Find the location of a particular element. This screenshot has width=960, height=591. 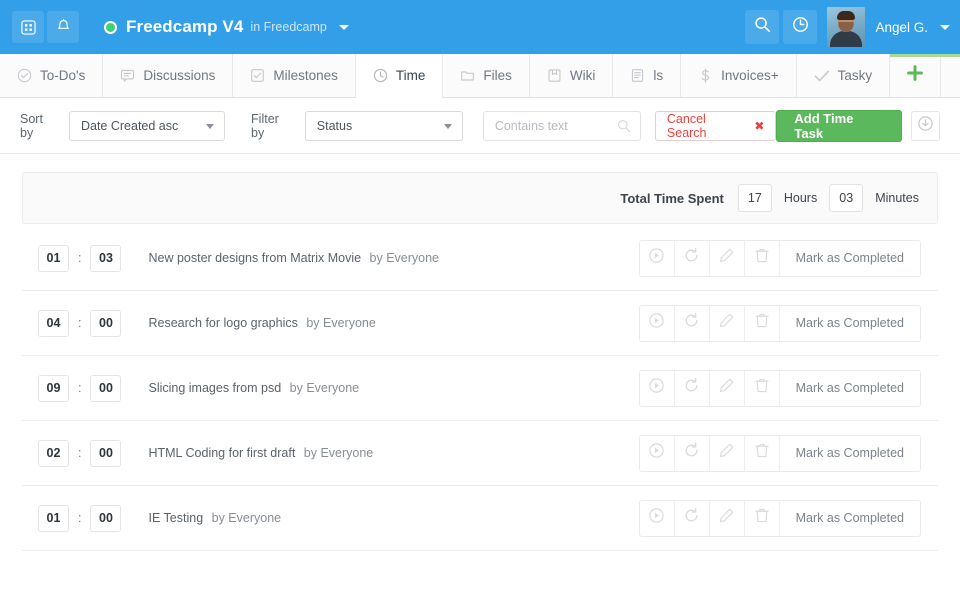

play-circle-icon is located at coordinates (656, 323).